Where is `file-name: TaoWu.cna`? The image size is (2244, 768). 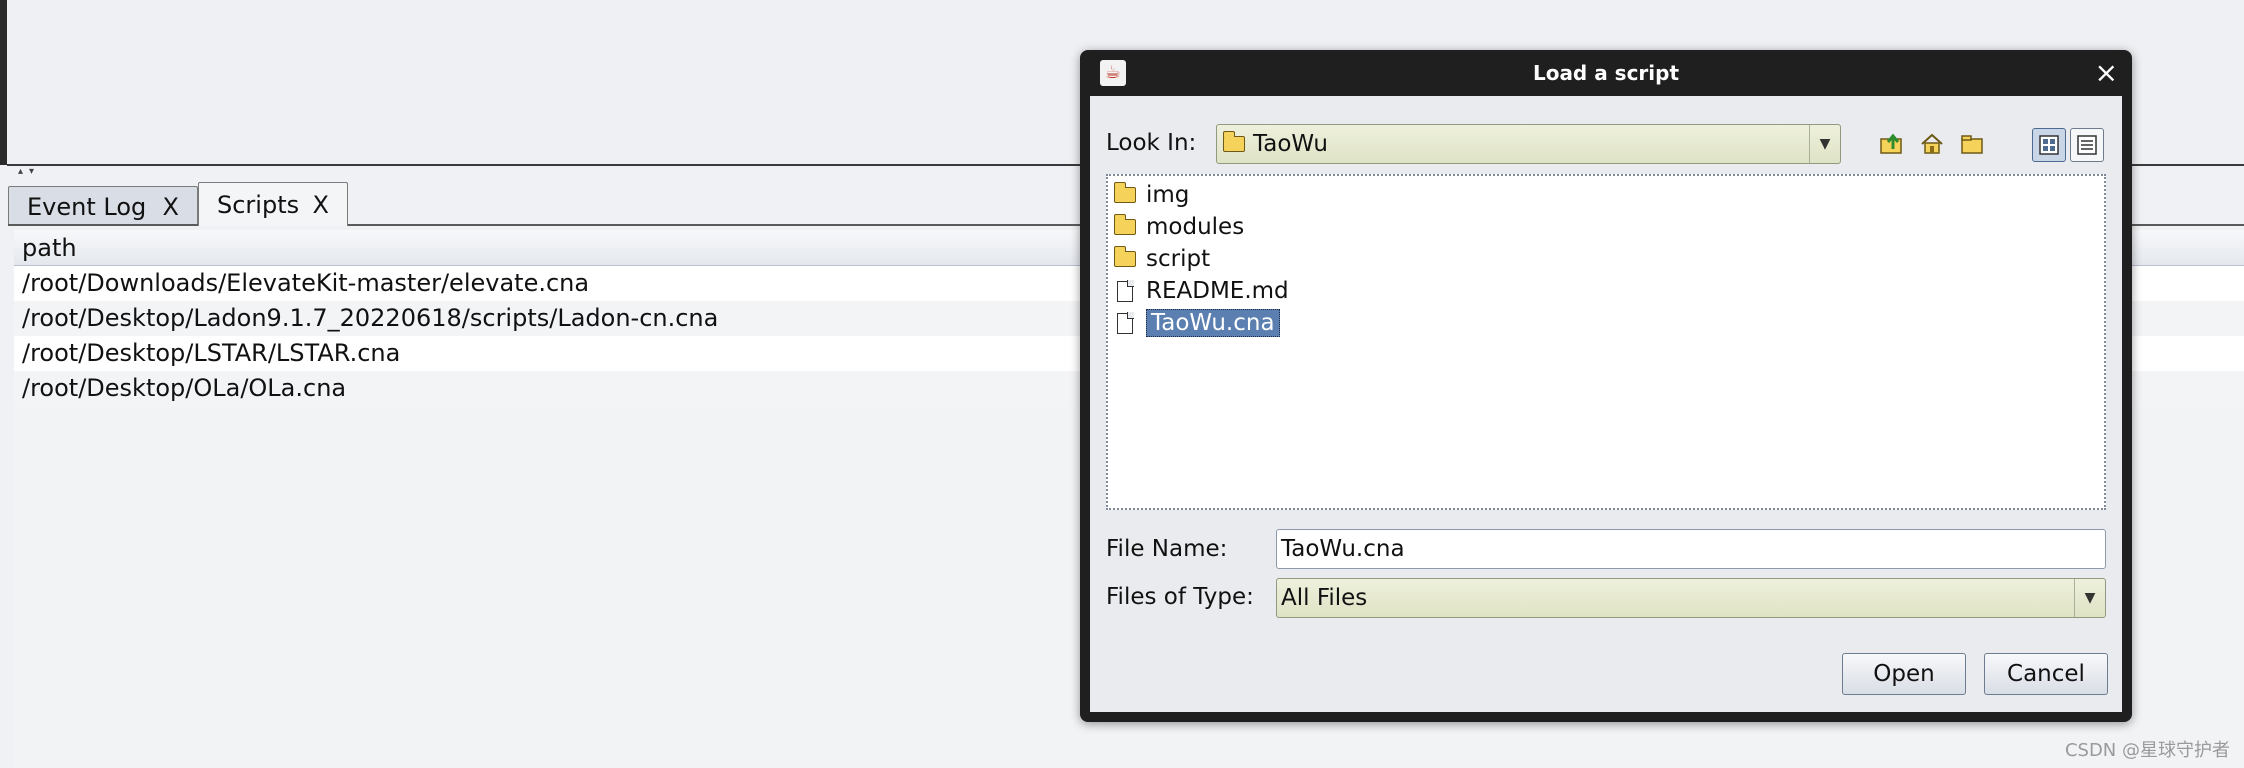
file-name: TaoWu.cna is located at coordinates (1213, 323).